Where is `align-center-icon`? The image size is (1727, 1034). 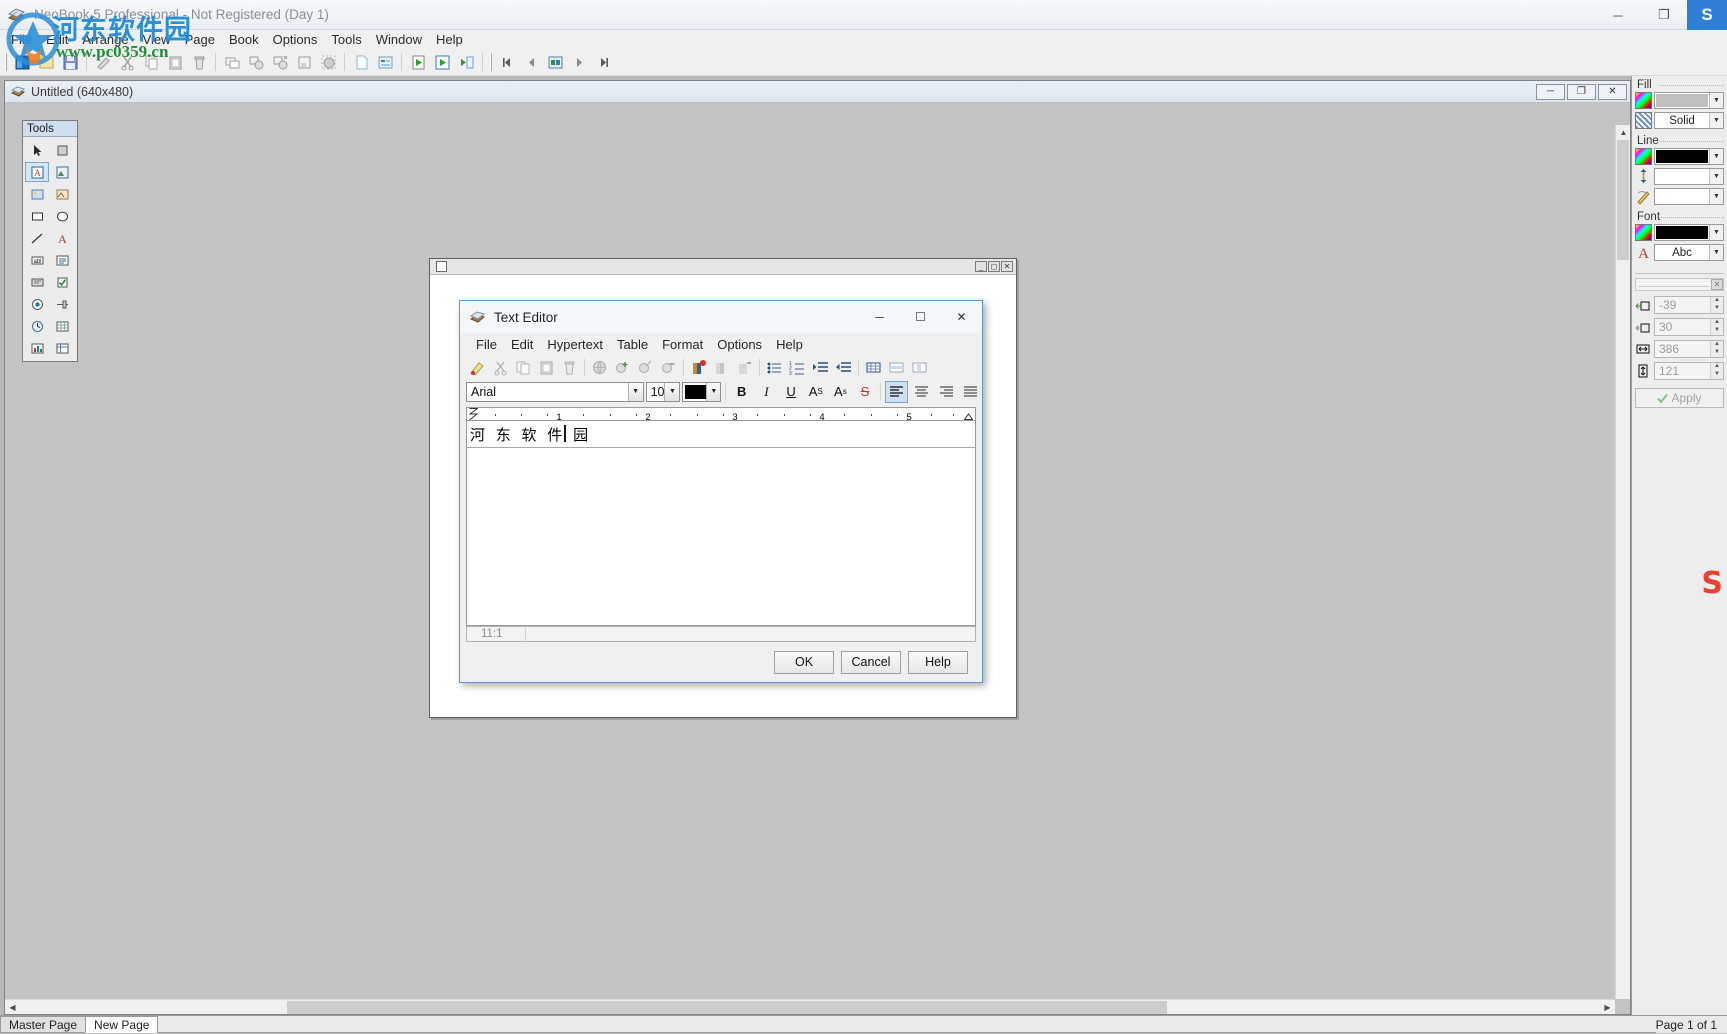 align-center-icon is located at coordinates (921, 392).